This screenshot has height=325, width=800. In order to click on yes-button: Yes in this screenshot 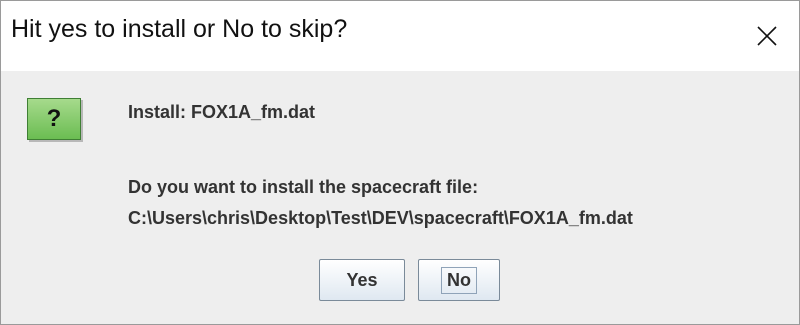, I will do `click(362, 280)`.